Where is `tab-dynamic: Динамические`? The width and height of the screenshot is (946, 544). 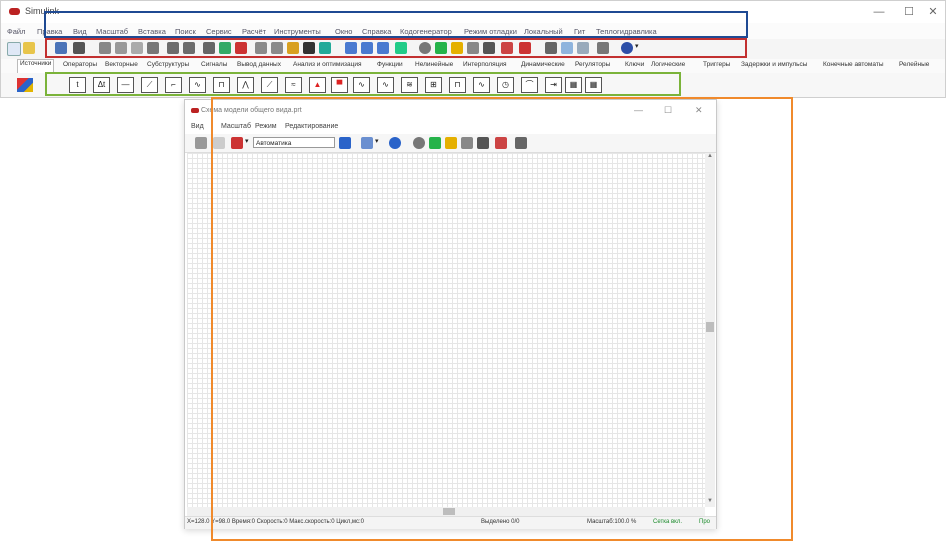 tab-dynamic: Динамические is located at coordinates (543, 64).